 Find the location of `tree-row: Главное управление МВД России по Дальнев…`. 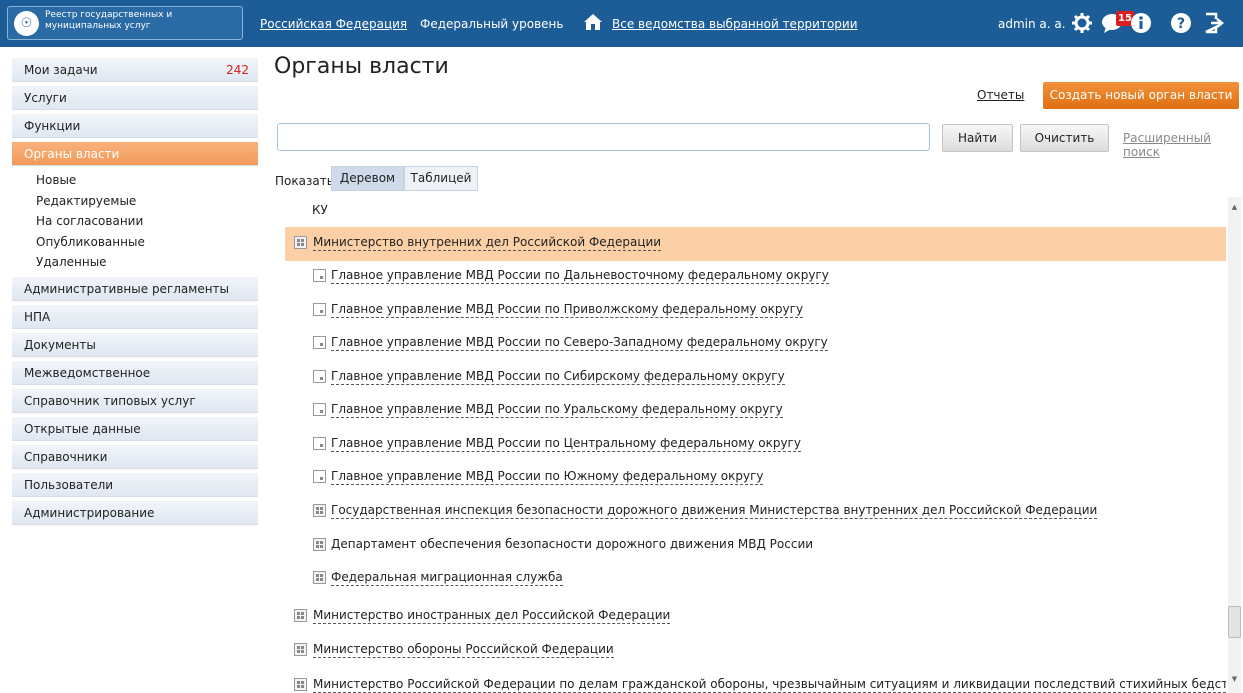

tree-row: Главное управление МВД России по Дальнев… is located at coordinates (755, 277).